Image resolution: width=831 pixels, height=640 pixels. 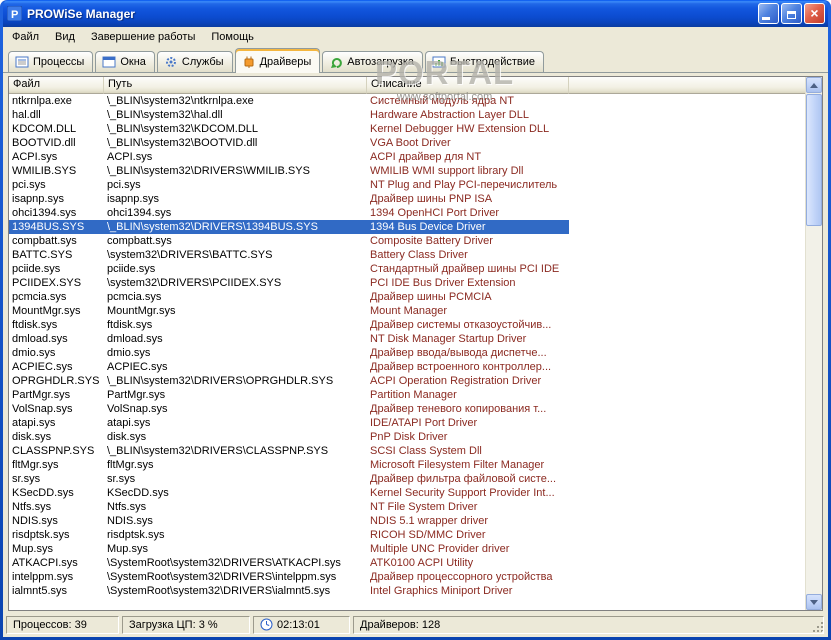 What do you see at coordinates (127, 507) in the screenshot?
I see `cell-path: Ntfs.sys` at bounding box center [127, 507].